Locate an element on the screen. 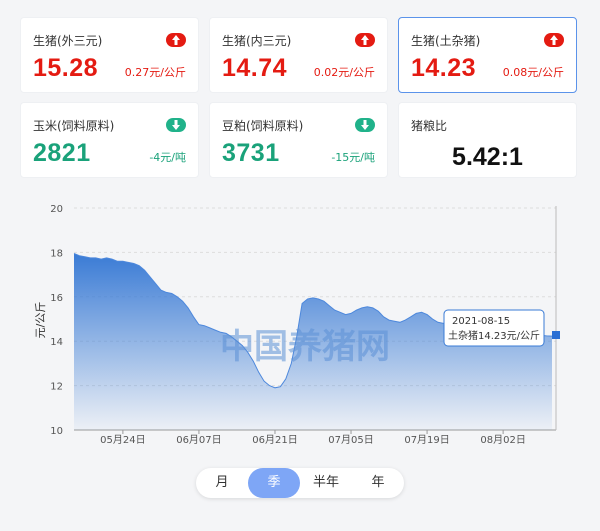  x-tick-label: 07月05日 is located at coordinates (350, 440).